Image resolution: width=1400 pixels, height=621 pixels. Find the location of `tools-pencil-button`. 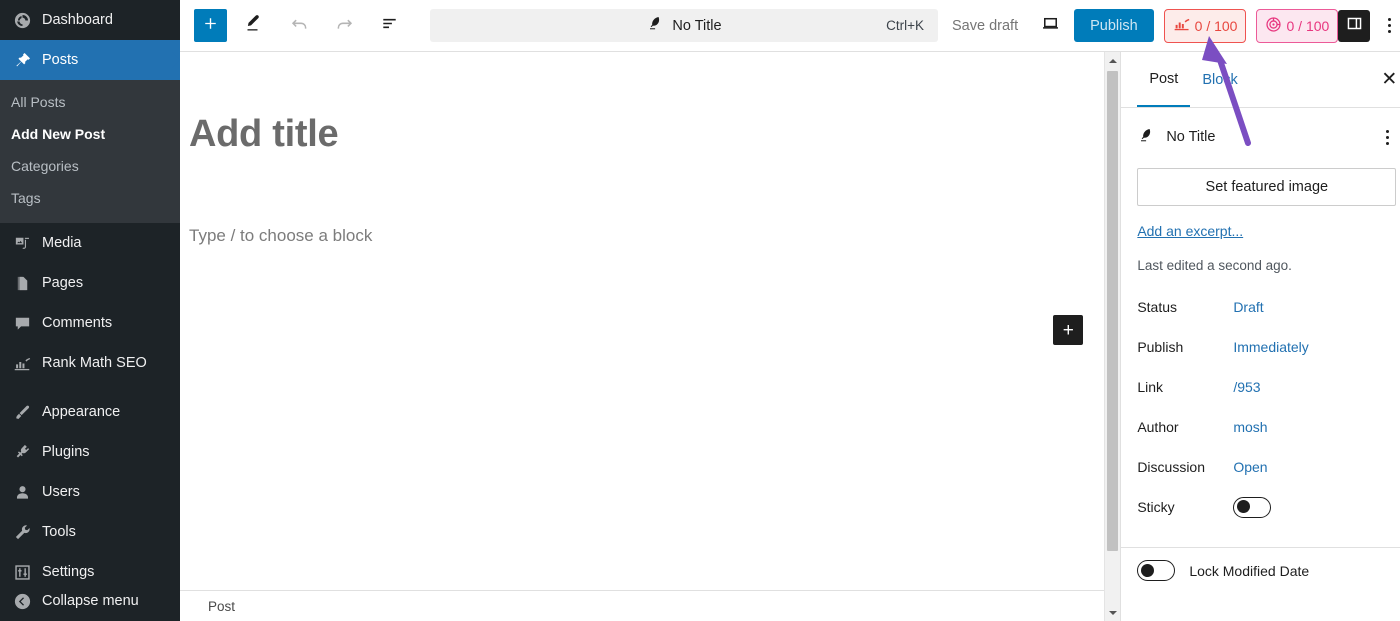

tools-pencil-button is located at coordinates (254, 26).